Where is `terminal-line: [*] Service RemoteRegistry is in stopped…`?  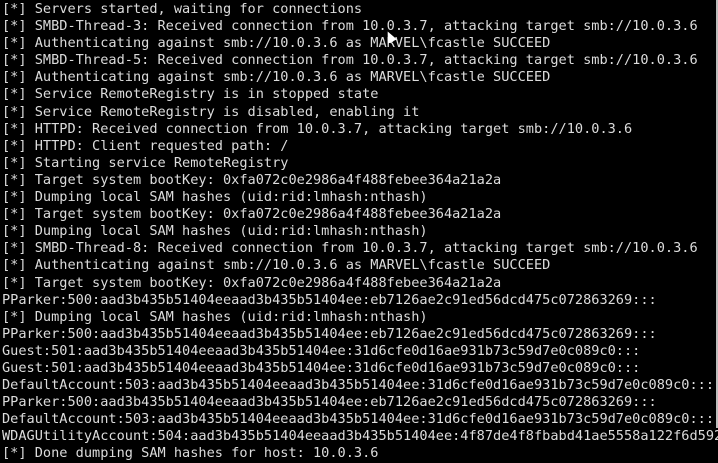
terminal-line: [*] Service RemoteRegistry is in stopped… is located at coordinates (190, 94).